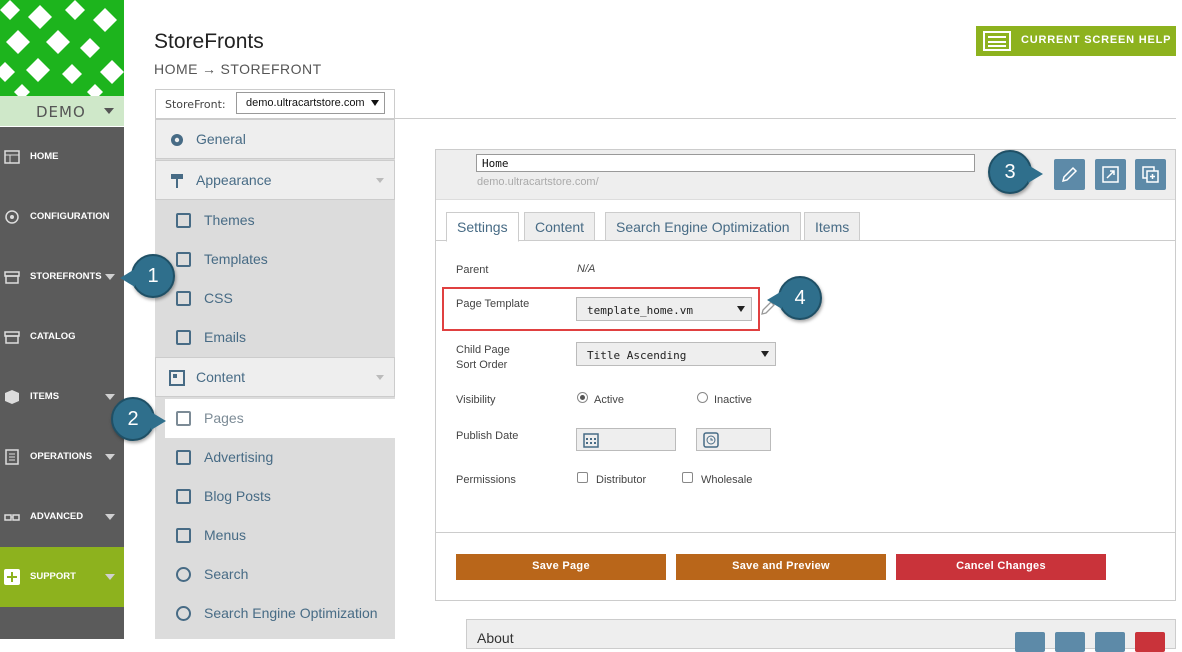 The height and width of the screenshot is (652, 1182). I want to click on storefront-select: demo.ultracartstore.com, so click(310, 103).